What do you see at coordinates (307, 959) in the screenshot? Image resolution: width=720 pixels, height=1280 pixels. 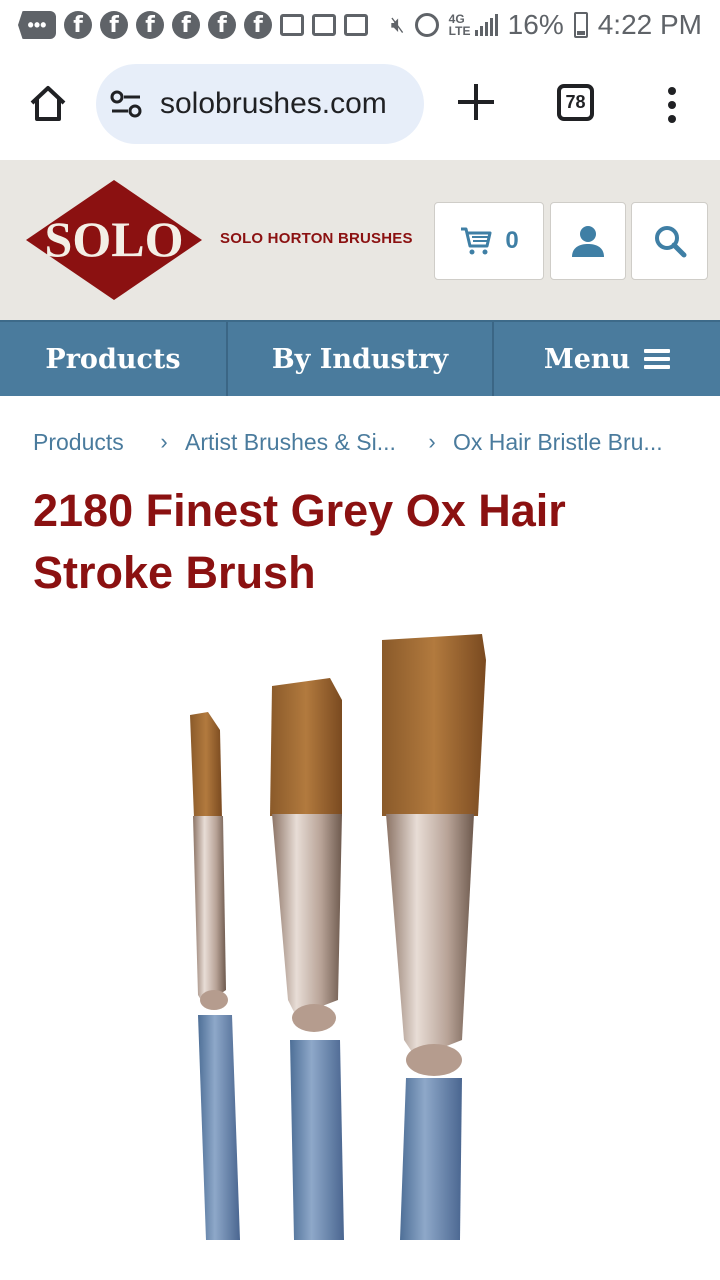 I see `brush-medium` at bounding box center [307, 959].